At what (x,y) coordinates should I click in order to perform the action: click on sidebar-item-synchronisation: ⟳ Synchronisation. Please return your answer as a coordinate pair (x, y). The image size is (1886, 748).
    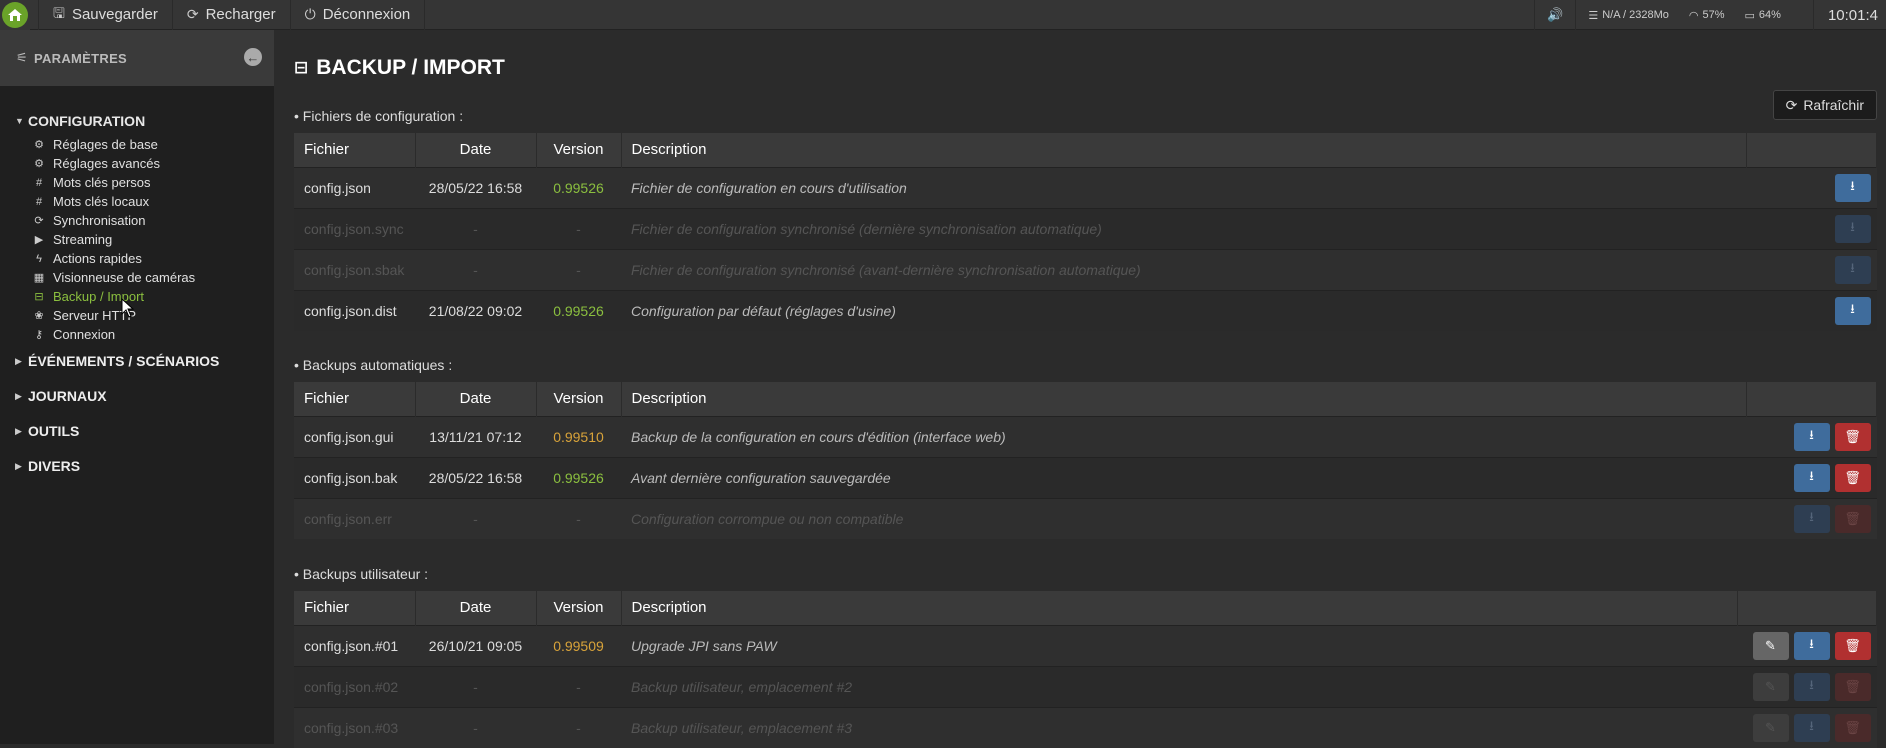
    Looking at the image, I should click on (137, 220).